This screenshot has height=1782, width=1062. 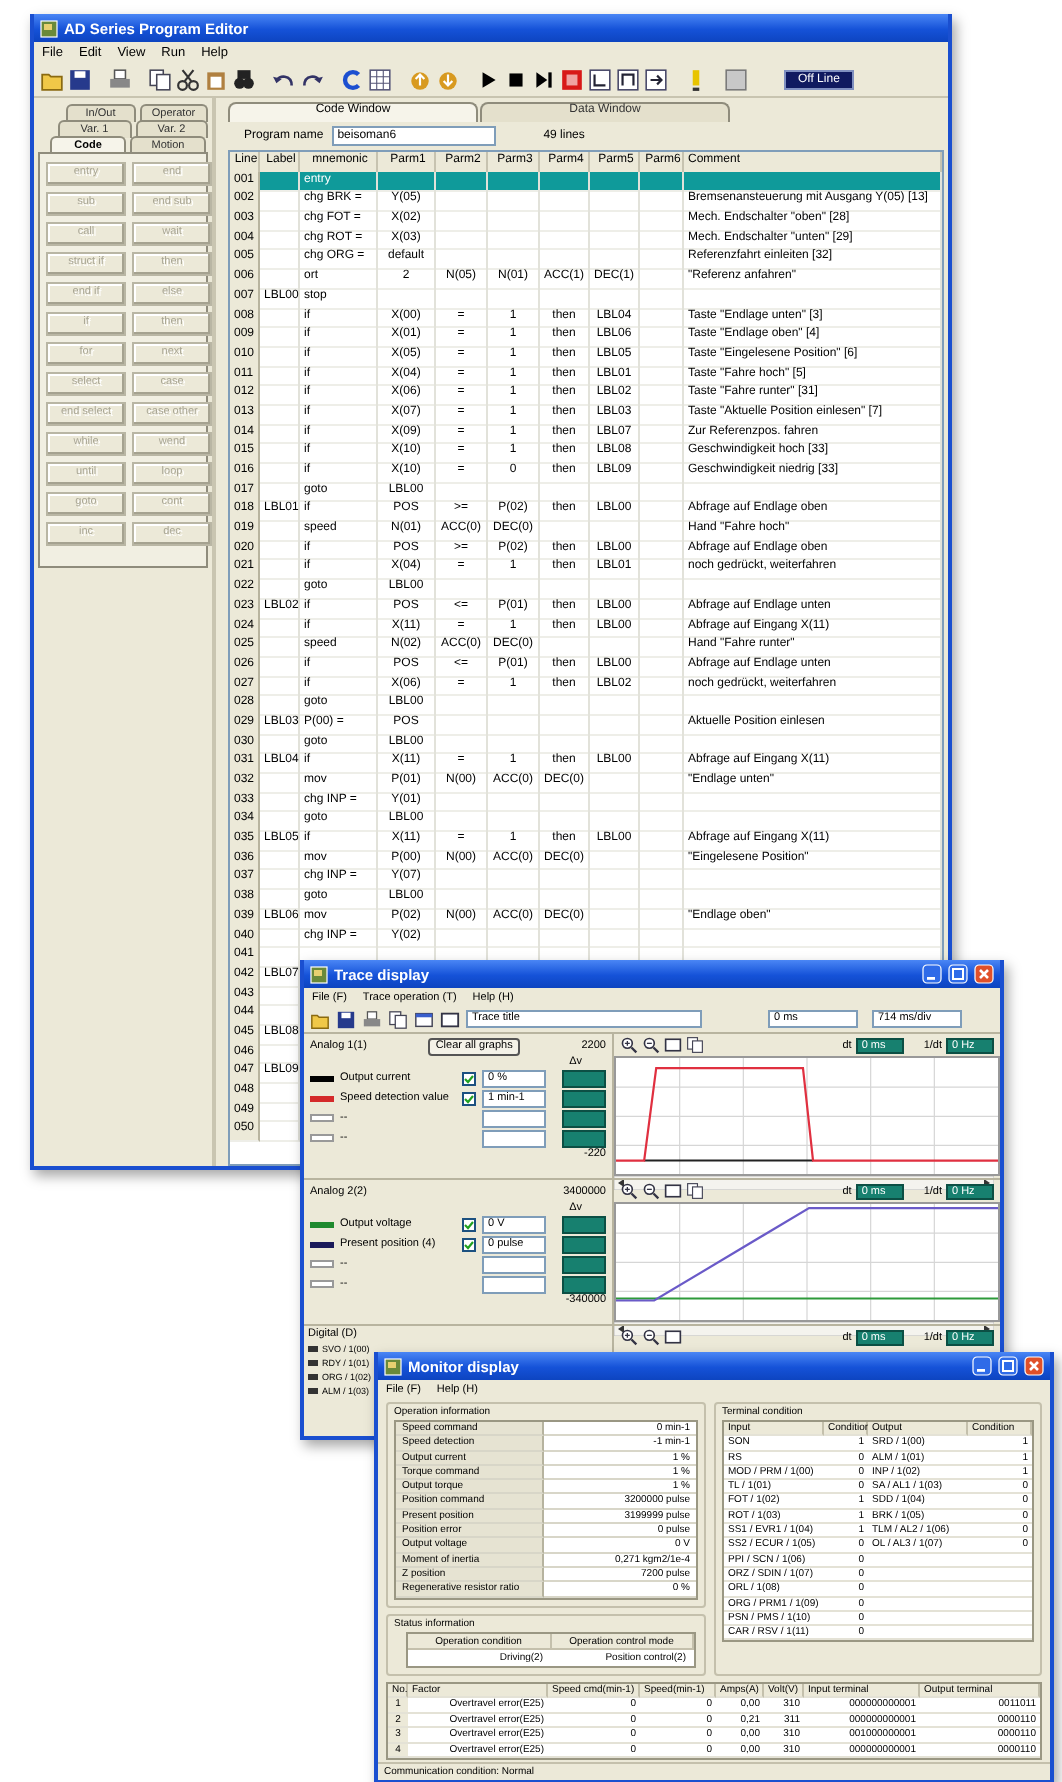 I want to click on step-icon, so click(x=544, y=80).